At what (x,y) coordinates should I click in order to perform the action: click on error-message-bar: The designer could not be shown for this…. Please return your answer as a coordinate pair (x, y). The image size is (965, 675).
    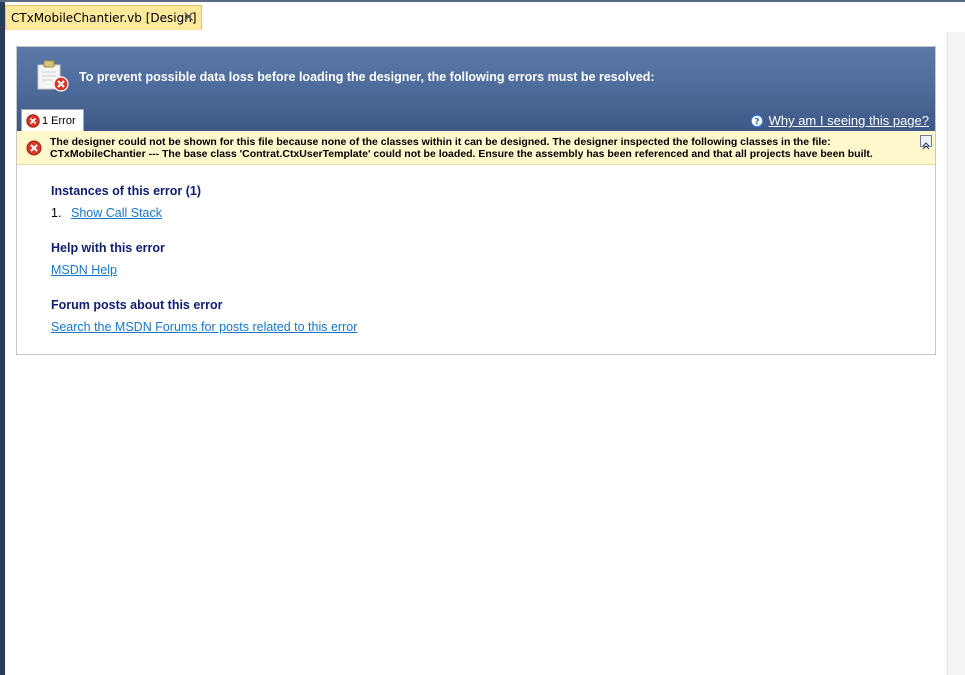
    Looking at the image, I should click on (476, 148).